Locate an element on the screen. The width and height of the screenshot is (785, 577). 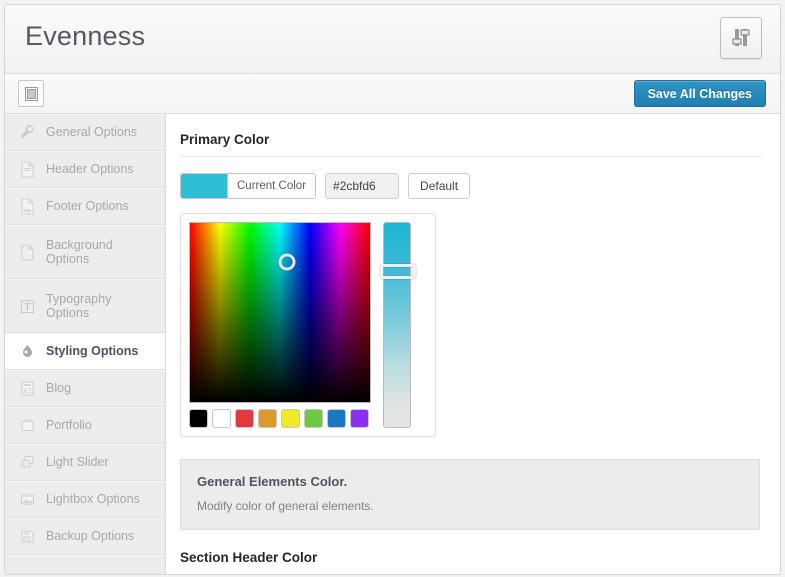
expand-panel-icon is located at coordinates (31, 93).